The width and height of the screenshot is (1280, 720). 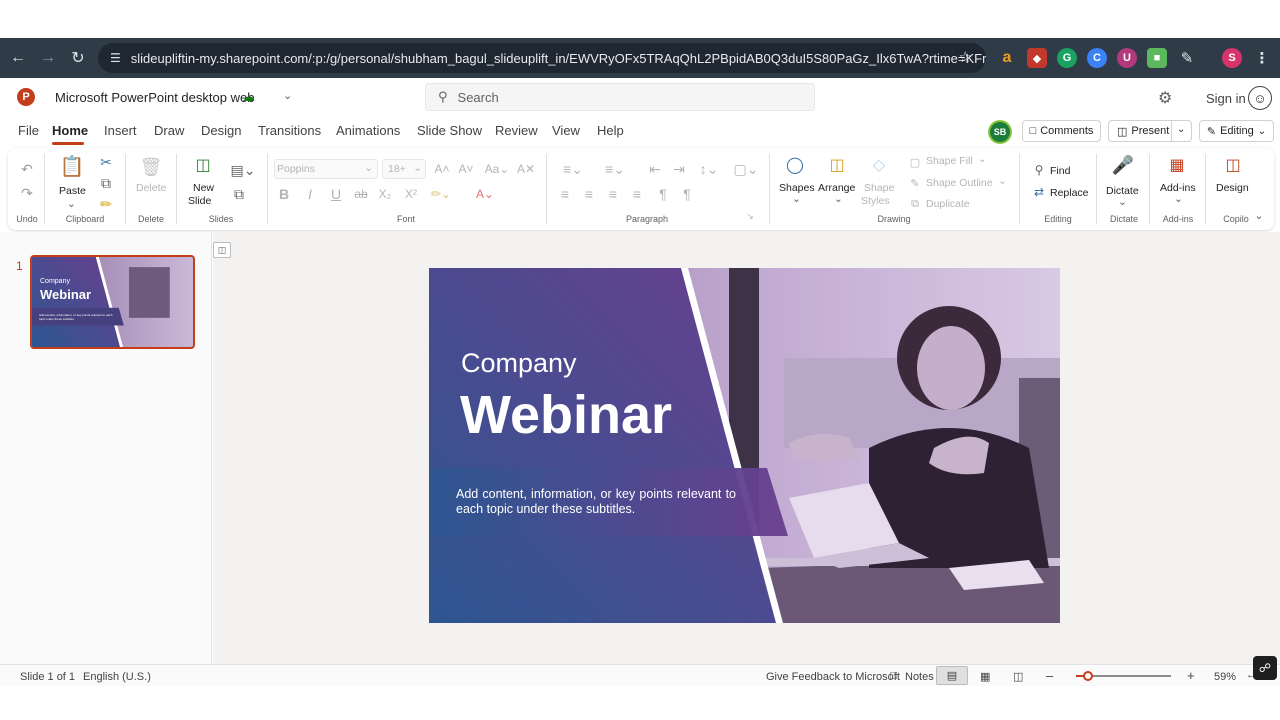 I want to click on duplicate-label: Duplicate, so click(x=948, y=204).